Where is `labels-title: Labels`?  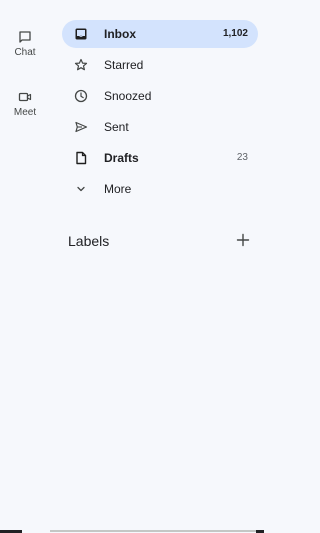 labels-title: Labels is located at coordinates (89, 241).